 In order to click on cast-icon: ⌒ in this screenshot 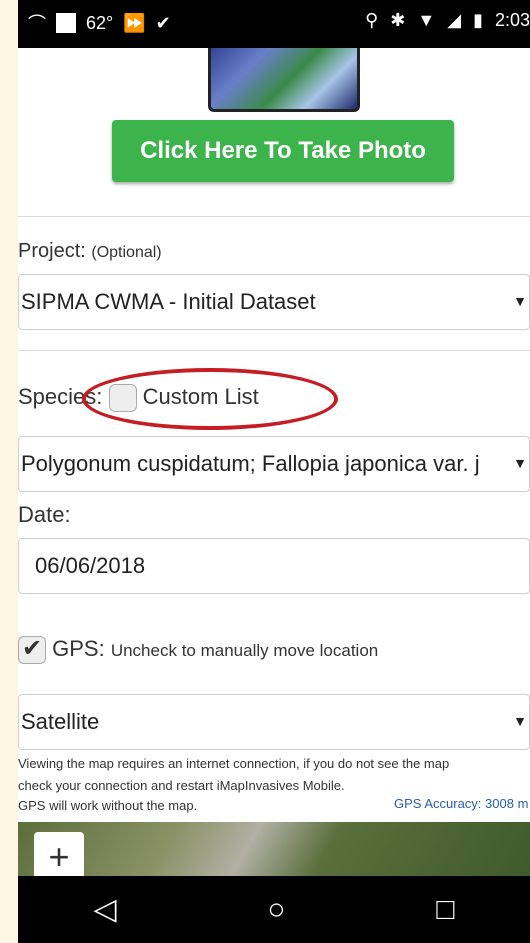, I will do `click(37, 24)`.